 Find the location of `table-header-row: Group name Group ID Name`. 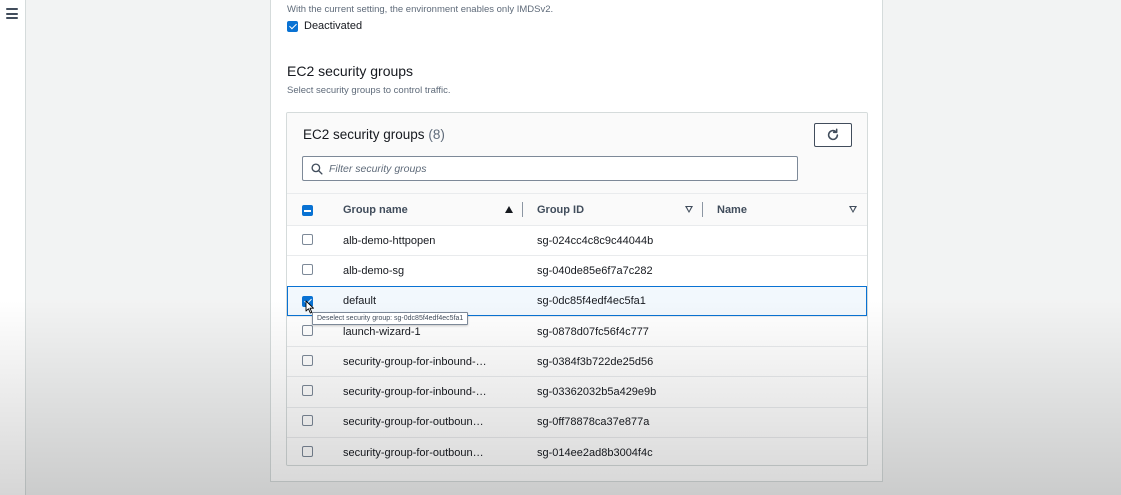

table-header-row: Group name Group ID Name is located at coordinates (577, 209).